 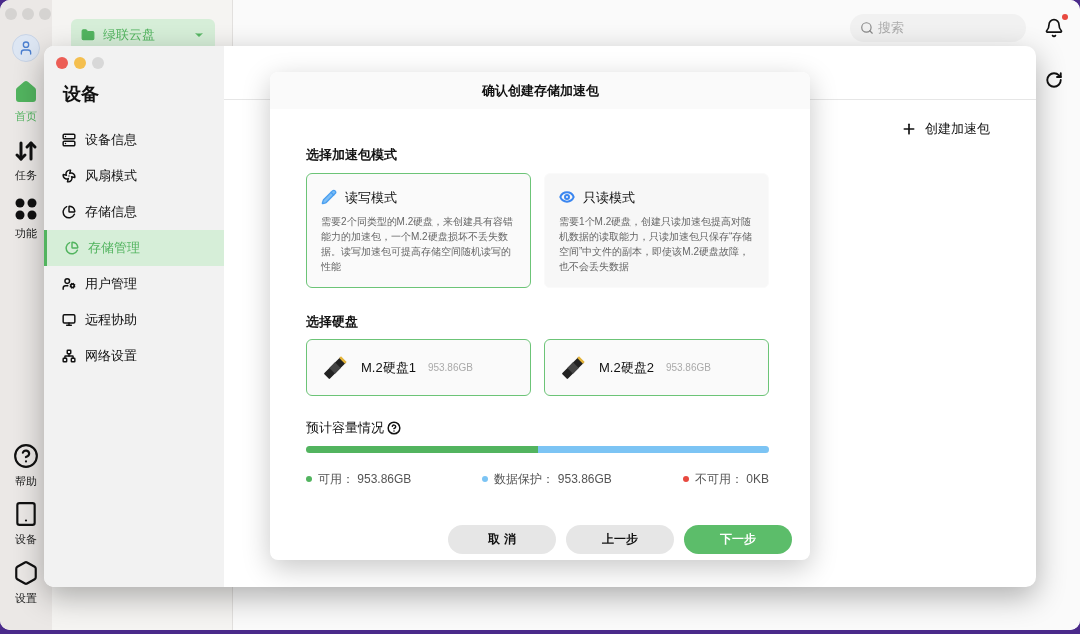 What do you see at coordinates (26, 92) in the screenshot?
I see `home-icon` at bounding box center [26, 92].